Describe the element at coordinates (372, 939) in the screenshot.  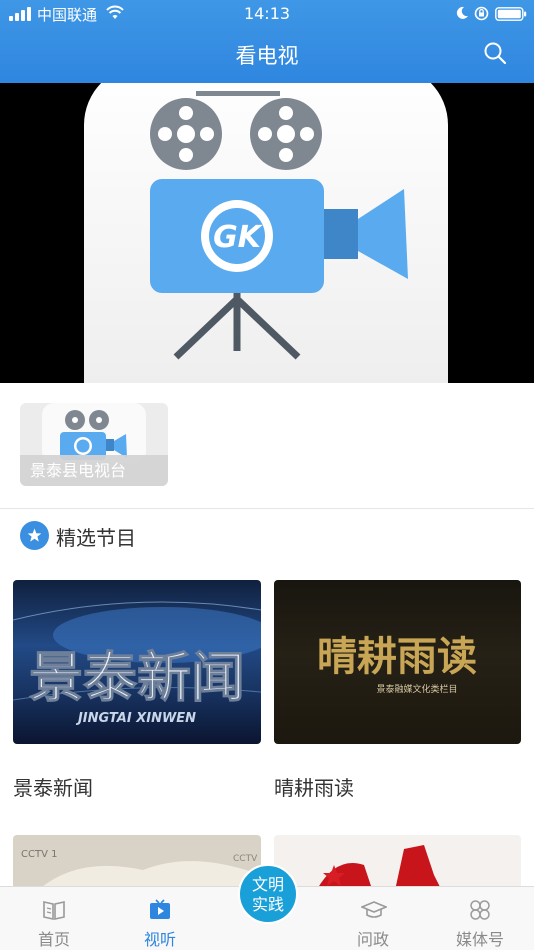
I see `tab-label: 问政` at that location.